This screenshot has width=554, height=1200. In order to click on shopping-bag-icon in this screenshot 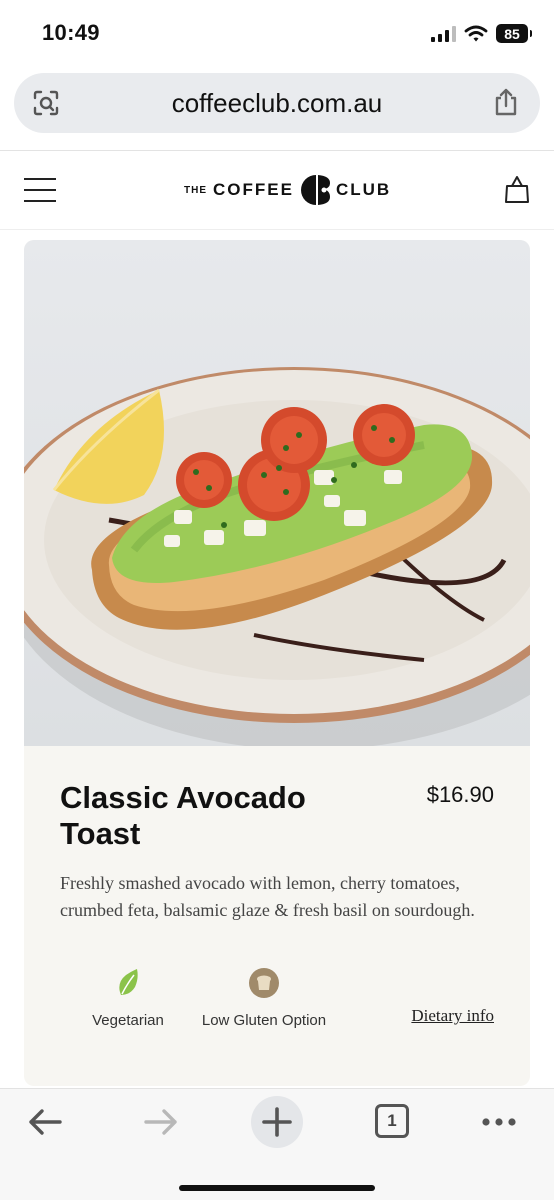, I will do `click(517, 189)`.